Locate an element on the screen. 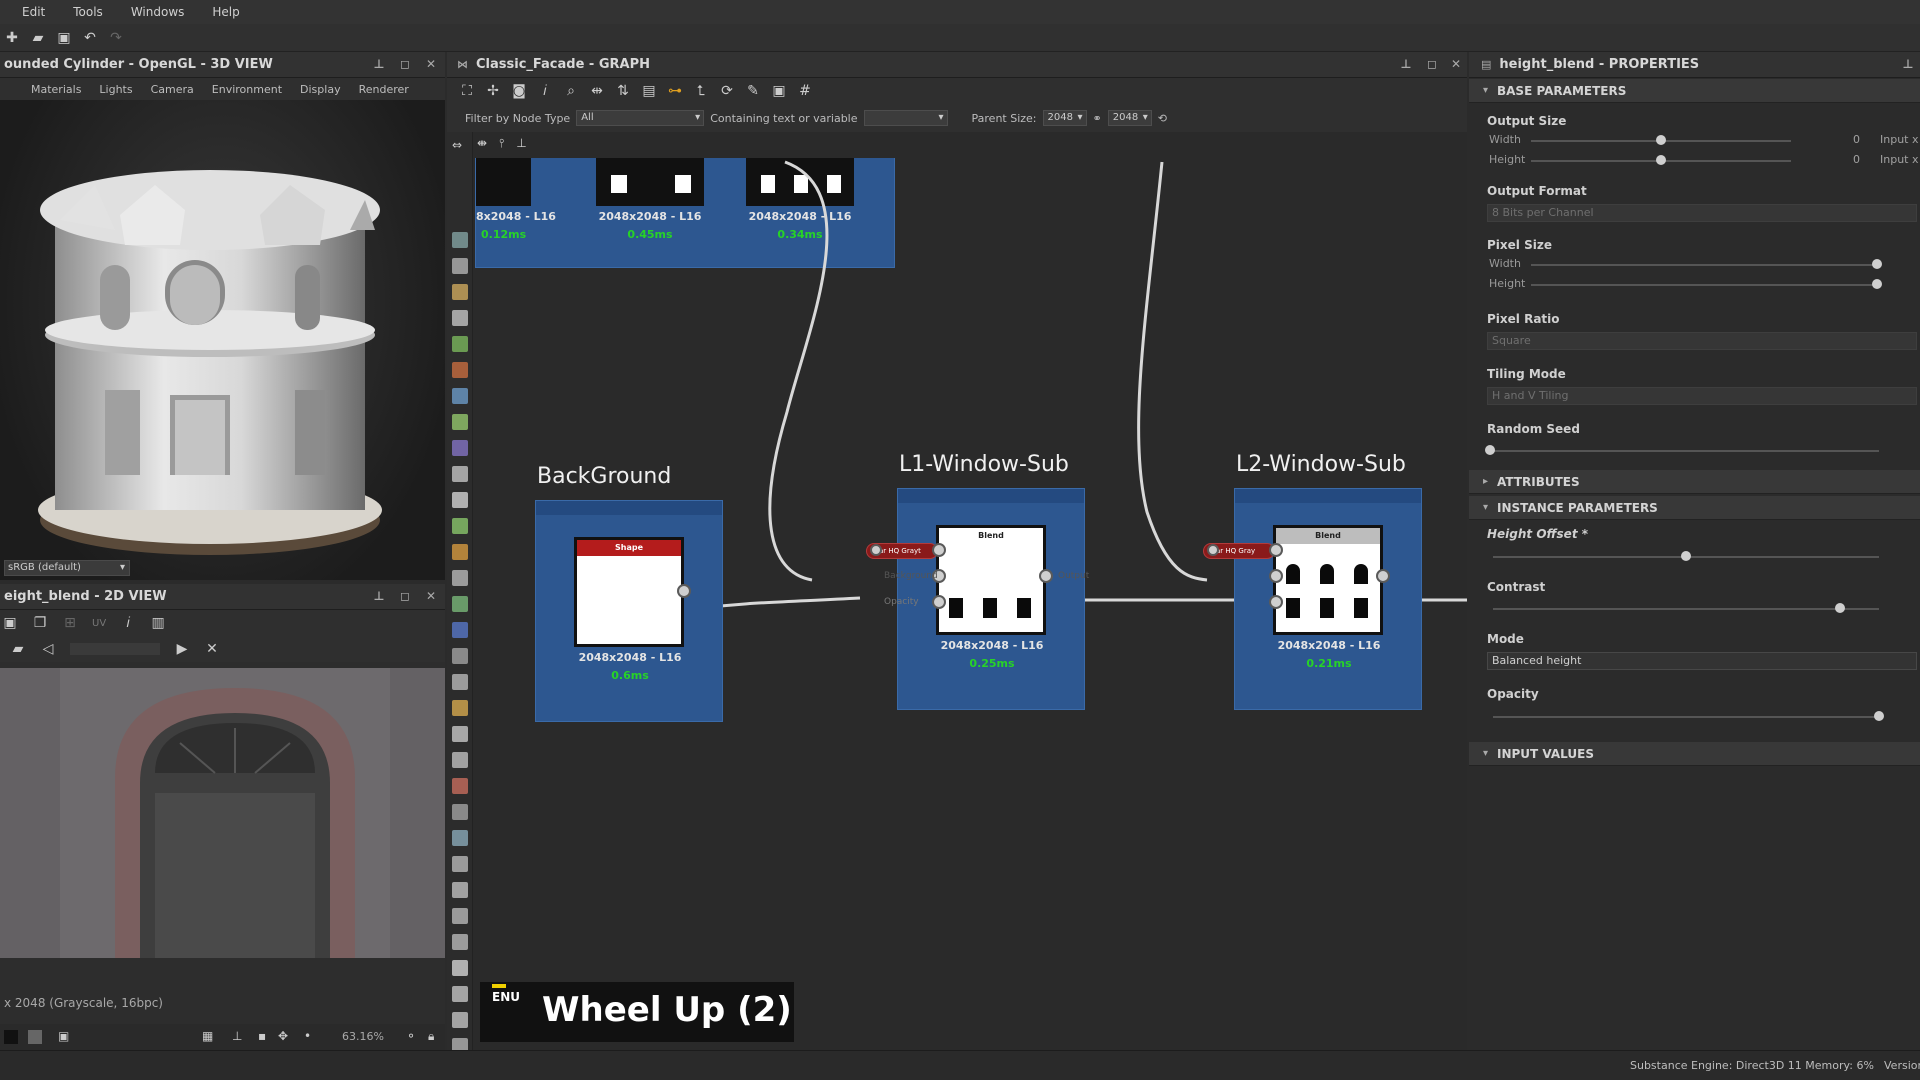 Image resolution: width=1920 pixels, height=1080 pixels. random-seed-slider is located at coordinates (1684, 451).